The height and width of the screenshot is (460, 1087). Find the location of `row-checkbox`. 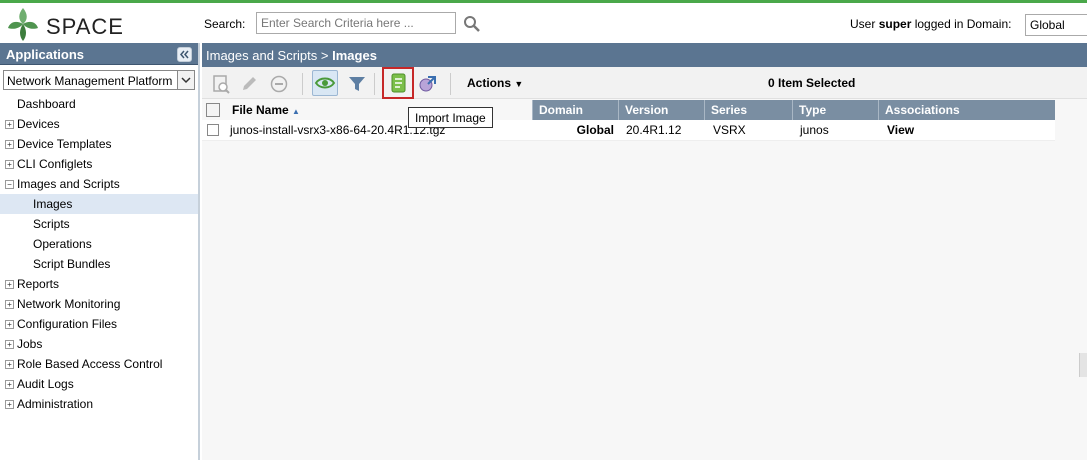

row-checkbox is located at coordinates (213, 130).